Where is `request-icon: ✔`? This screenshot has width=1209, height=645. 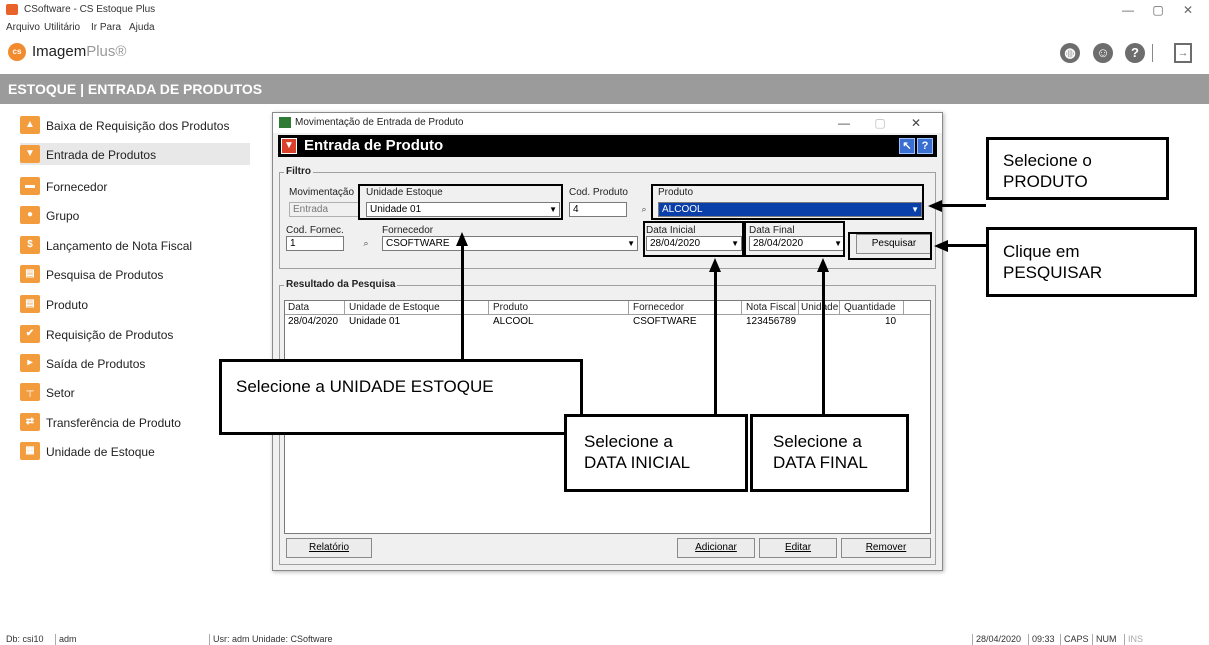
request-icon: ✔ is located at coordinates (30, 334).